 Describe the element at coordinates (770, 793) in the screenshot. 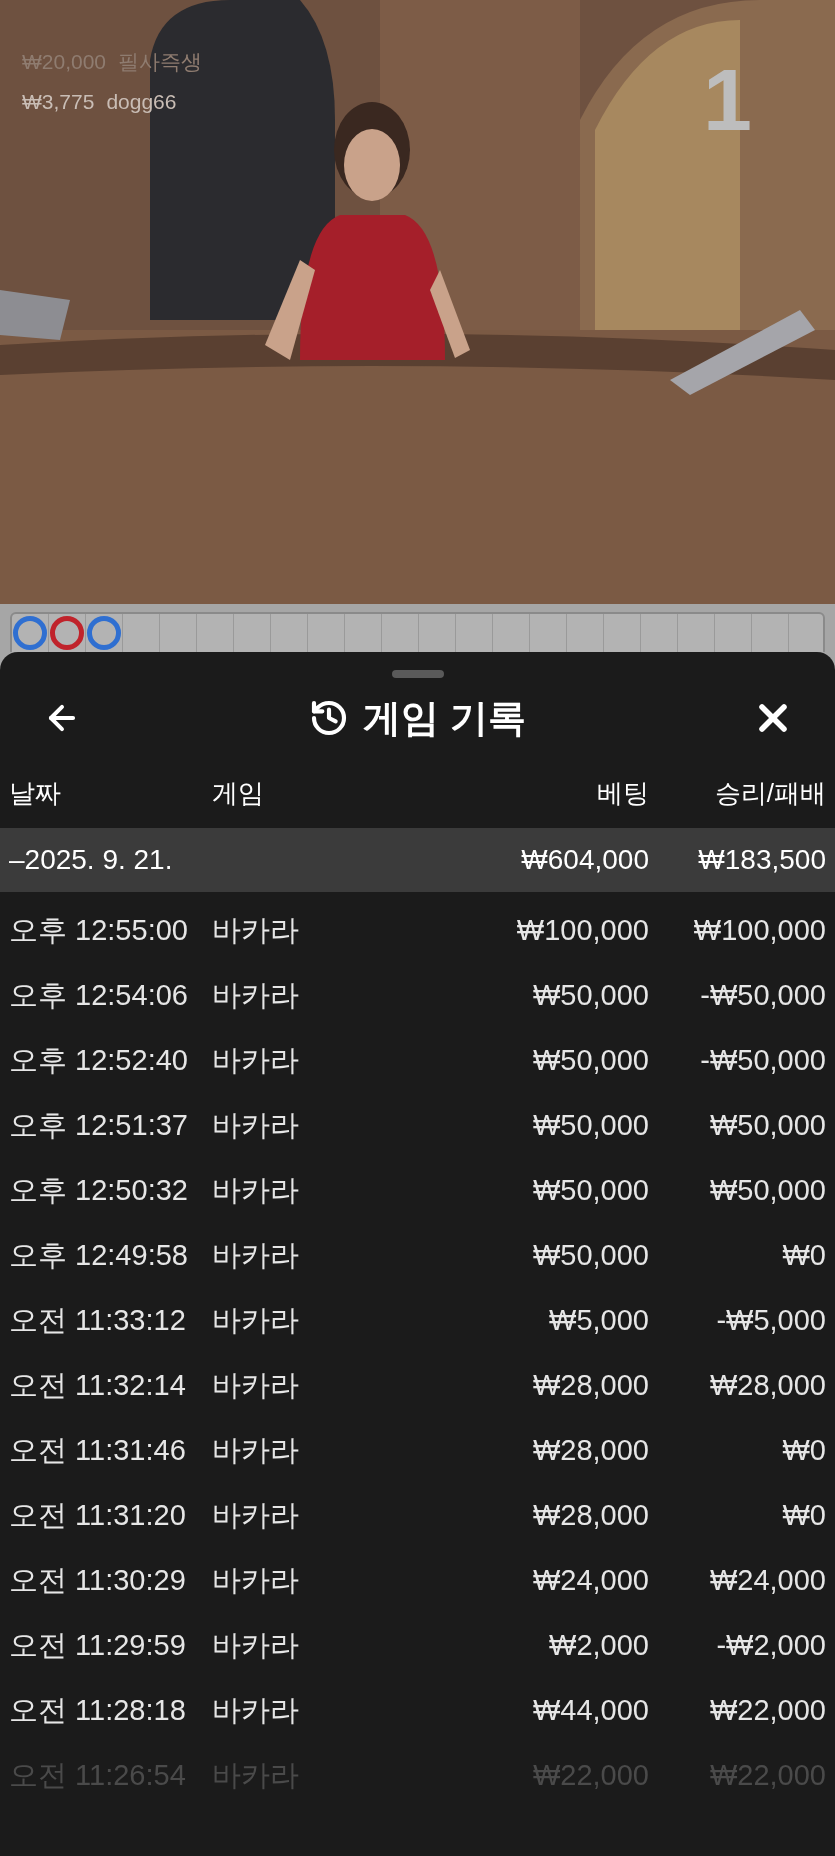

I see `column-header: 승리/패배` at that location.